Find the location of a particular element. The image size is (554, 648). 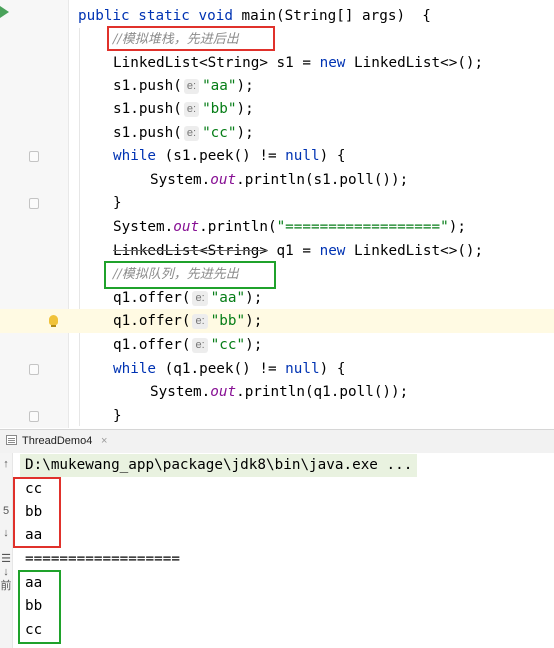

stack-comment-highlight-box is located at coordinates (191, 38).